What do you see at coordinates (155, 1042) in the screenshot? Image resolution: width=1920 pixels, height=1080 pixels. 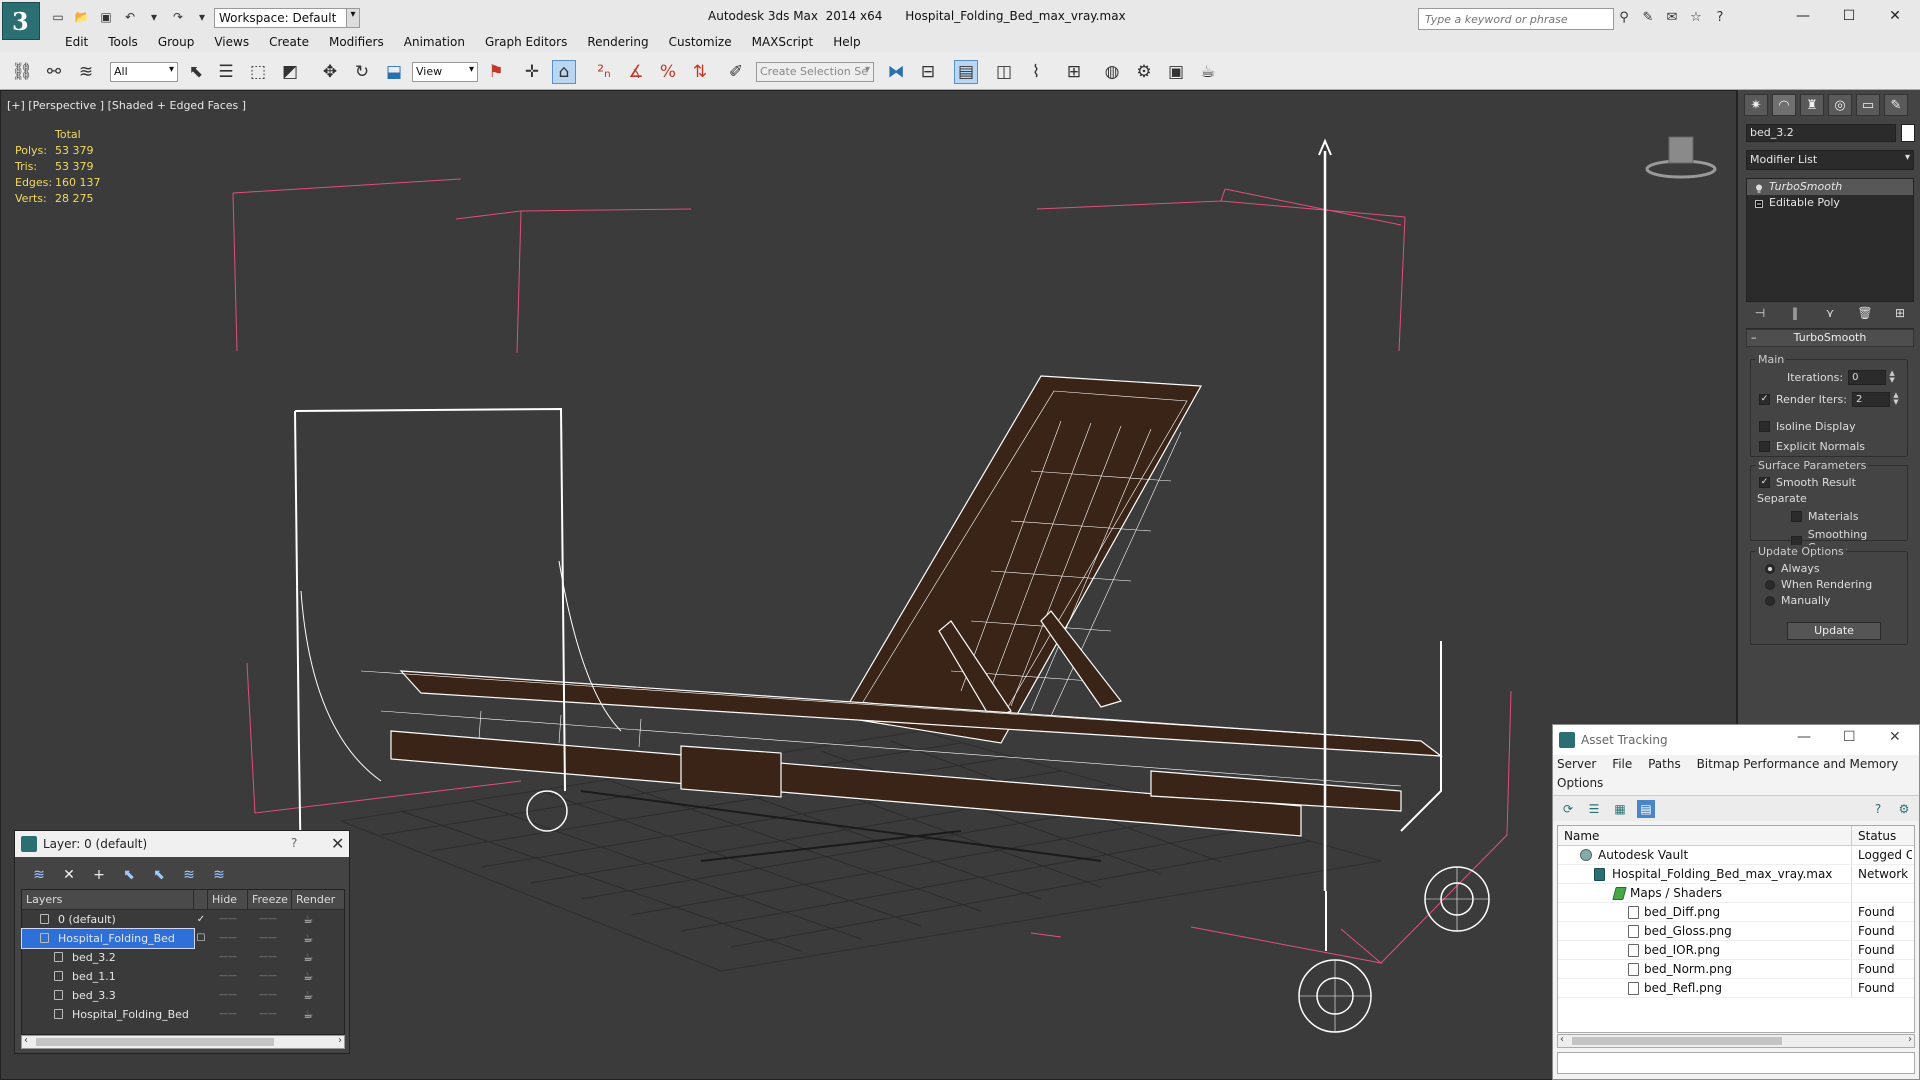 I see `scrollbar-thumb` at bounding box center [155, 1042].